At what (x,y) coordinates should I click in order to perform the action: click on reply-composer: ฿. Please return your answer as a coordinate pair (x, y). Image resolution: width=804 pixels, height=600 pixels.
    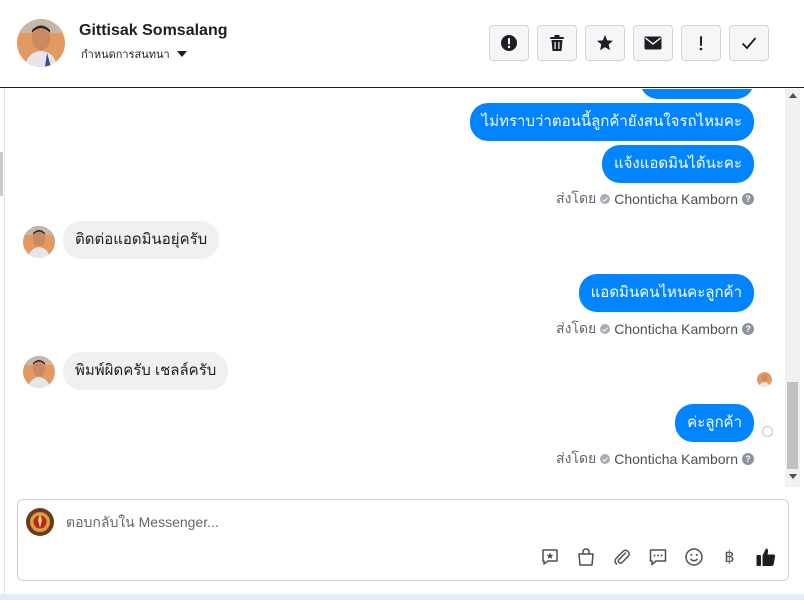
    Looking at the image, I should click on (403, 540).